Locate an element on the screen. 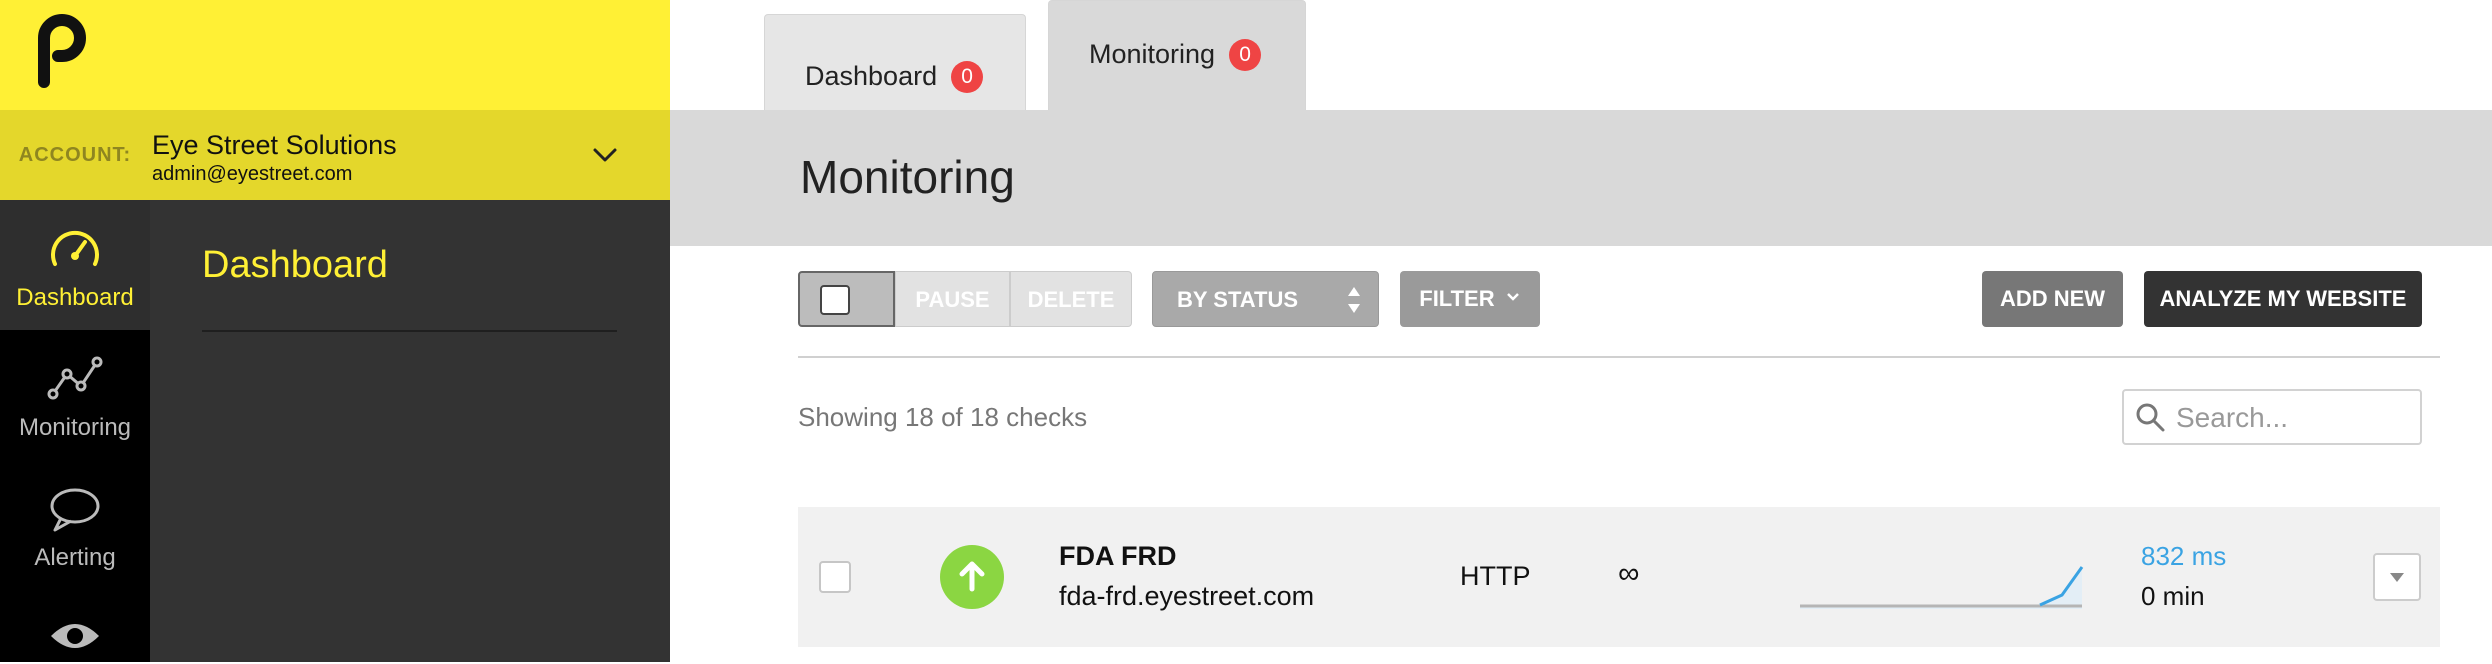 The image size is (2492, 664). sidebar-title: Dashboard is located at coordinates (295, 265).